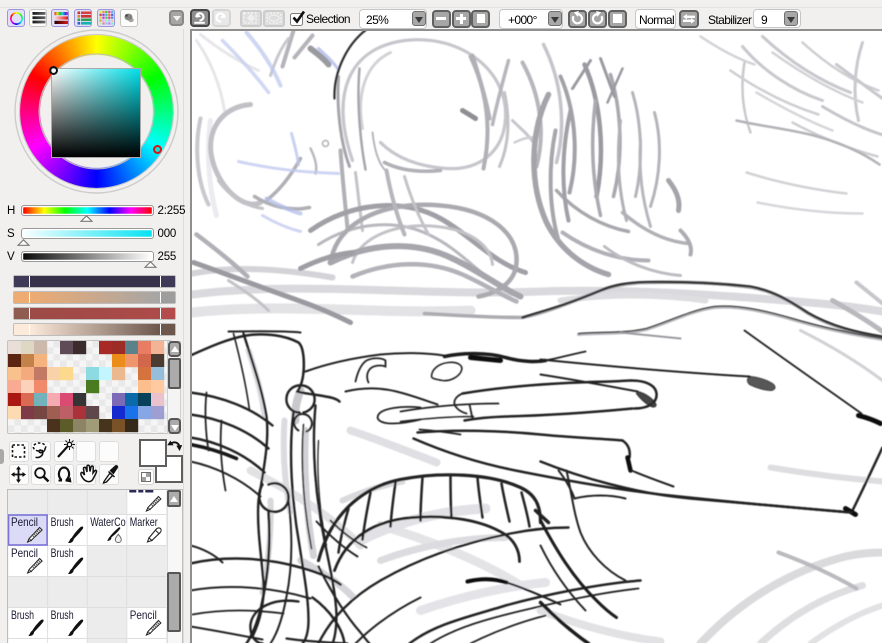 The height and width of the screenshot is (643, 882). What do you see at coordinates (108, 522) in the screenshot?
I see `svg-text: WaterCo` at bounding box center [108, 522].